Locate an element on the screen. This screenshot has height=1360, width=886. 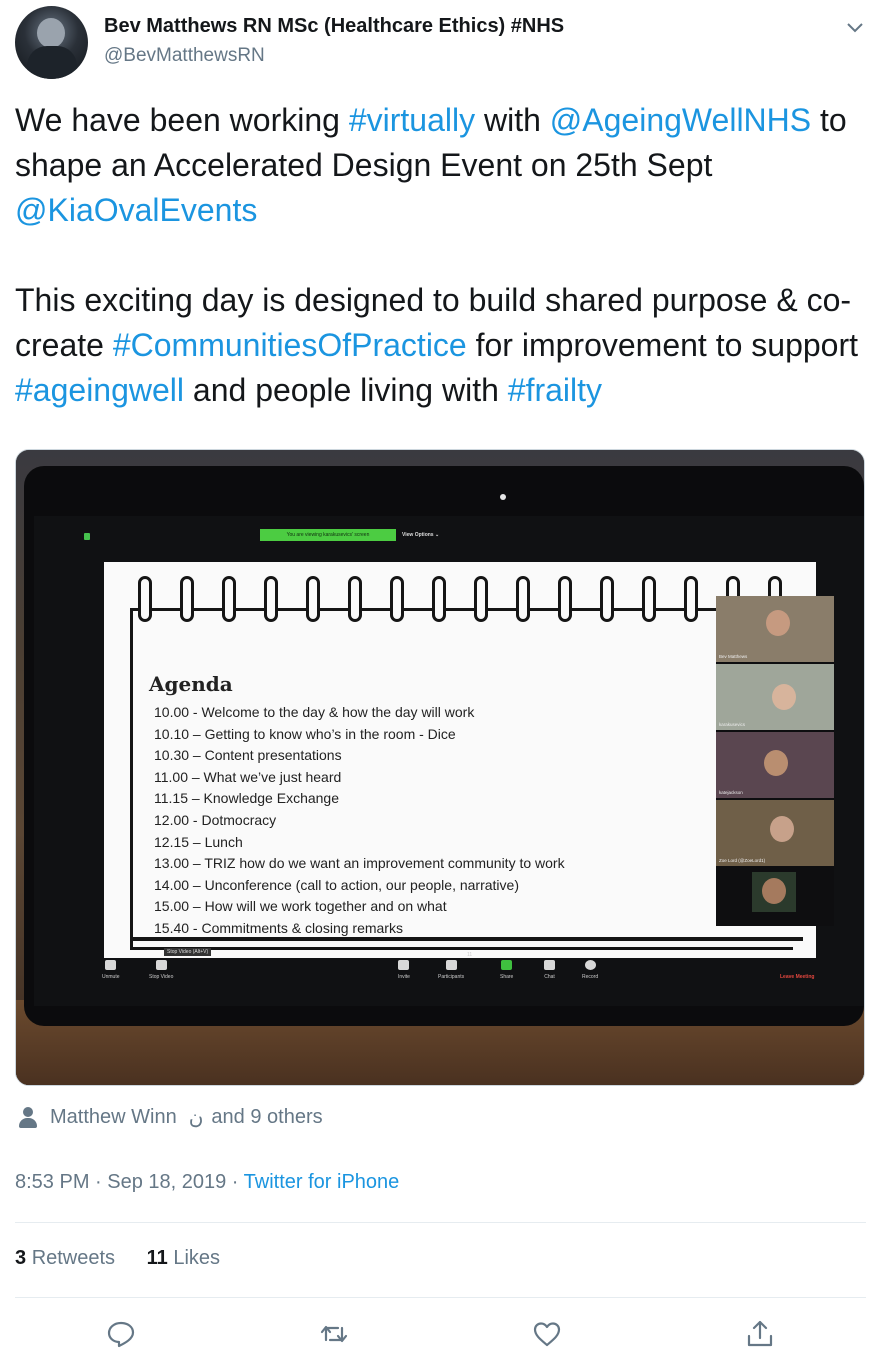
camera-icon is located at coordinates (161, 965).